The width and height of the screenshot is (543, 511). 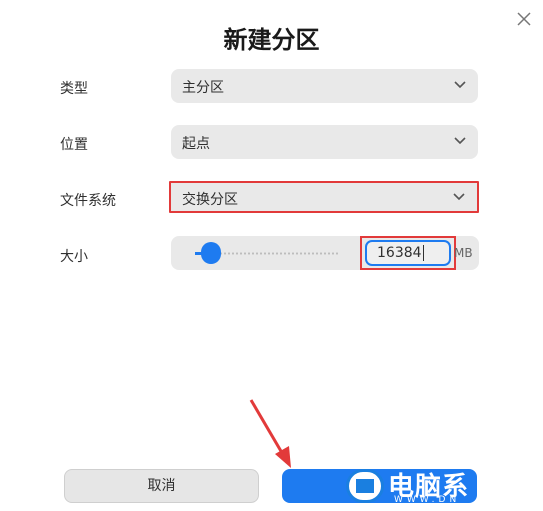 What do you see at coordinates (203, 88) in the screenshot?
I see `type-value: 主分区` at bounding box center [203, 88].